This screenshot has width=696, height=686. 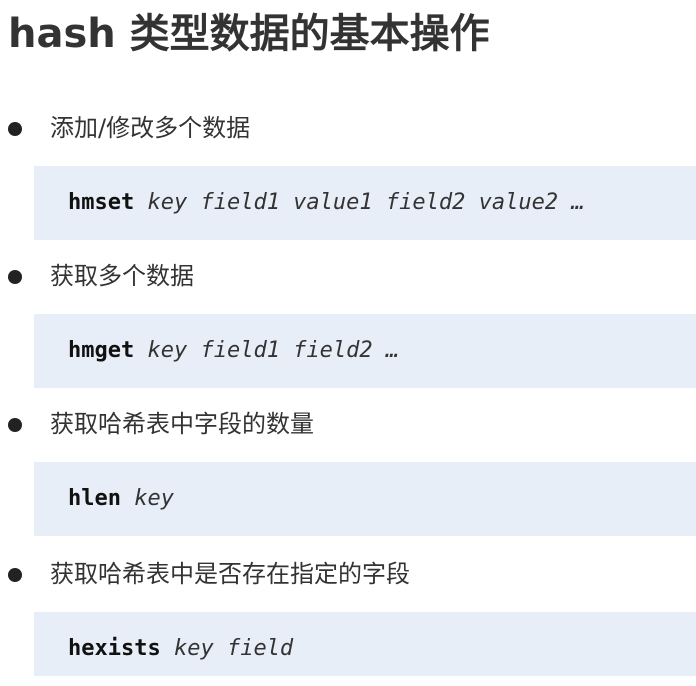 I want to click on command-args: key field, so click(x=233, y=648).